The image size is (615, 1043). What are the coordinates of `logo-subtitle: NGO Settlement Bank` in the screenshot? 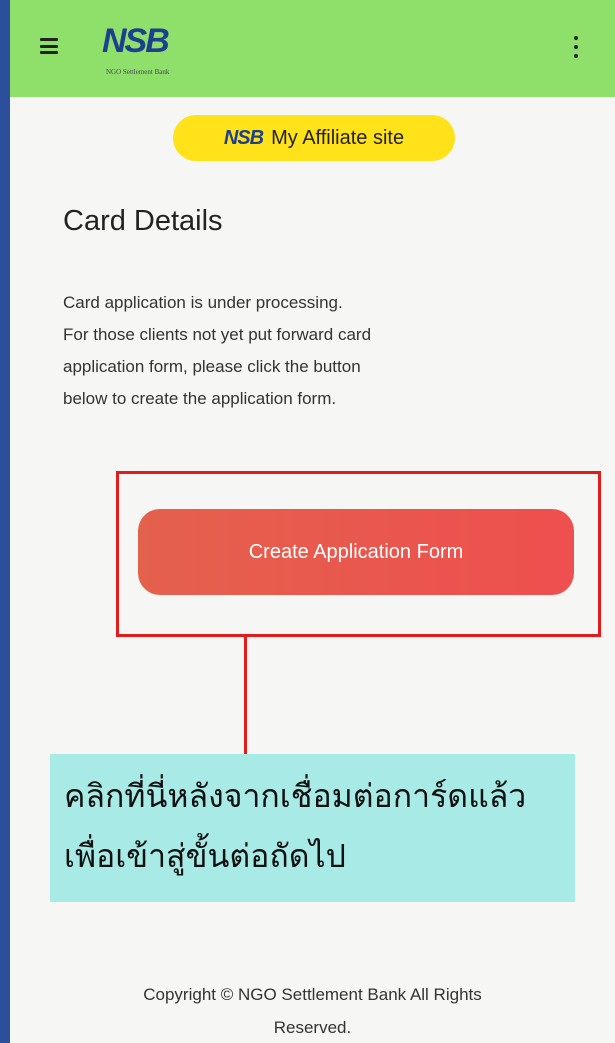 It's located at (138, 72).